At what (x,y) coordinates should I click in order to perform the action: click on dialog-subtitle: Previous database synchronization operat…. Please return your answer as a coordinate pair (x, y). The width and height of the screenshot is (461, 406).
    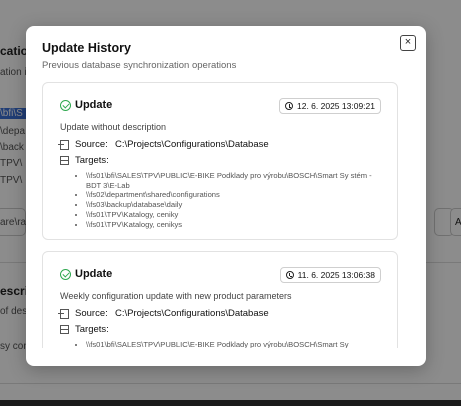
    Looking at the image, I should click on (139, 65).